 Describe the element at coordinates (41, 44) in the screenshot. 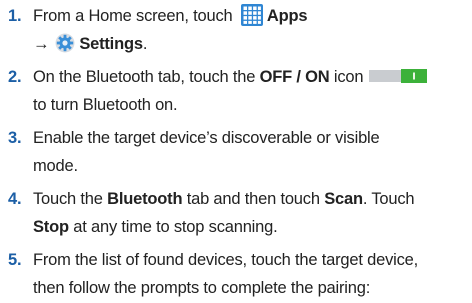

I see `arrow-icon: →` at that location.